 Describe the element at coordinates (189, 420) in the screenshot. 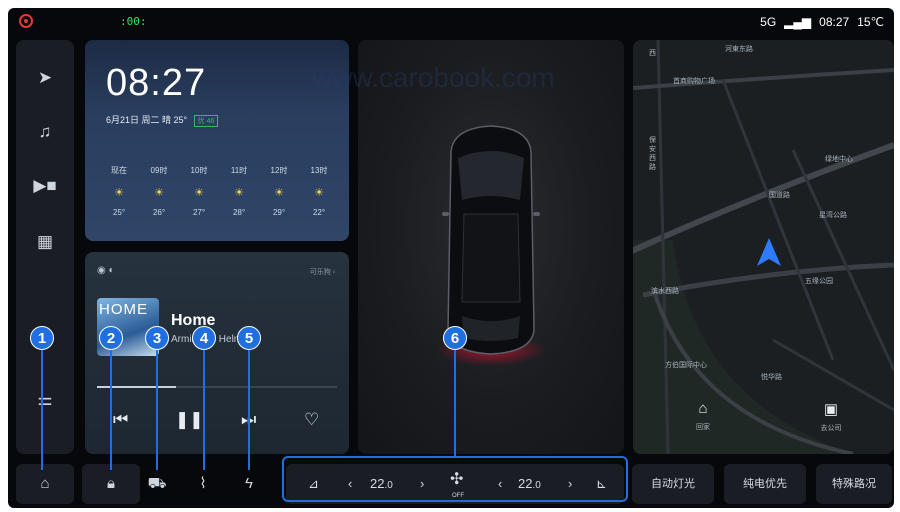

I see `pause-icon: ❚❚` at that location.